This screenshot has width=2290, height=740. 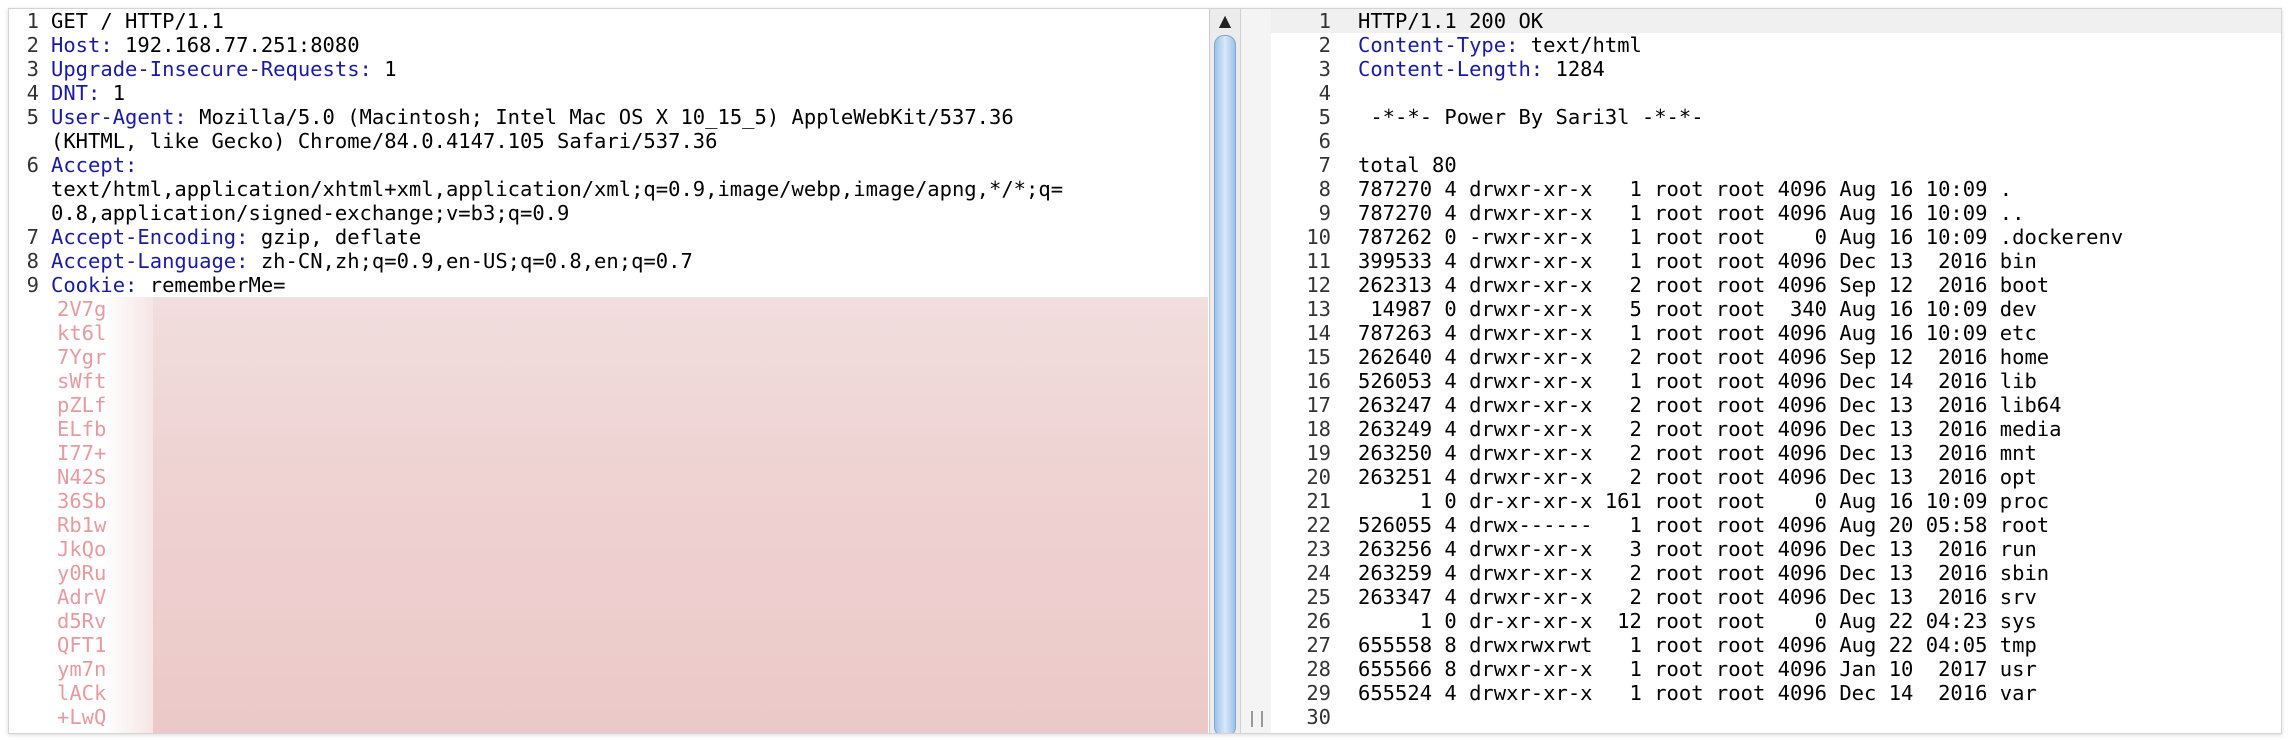 What do you see at coordinates (88, 93) in the screenshot?
I see `line-content: DNT: 1` at bounding box center [88, 93].